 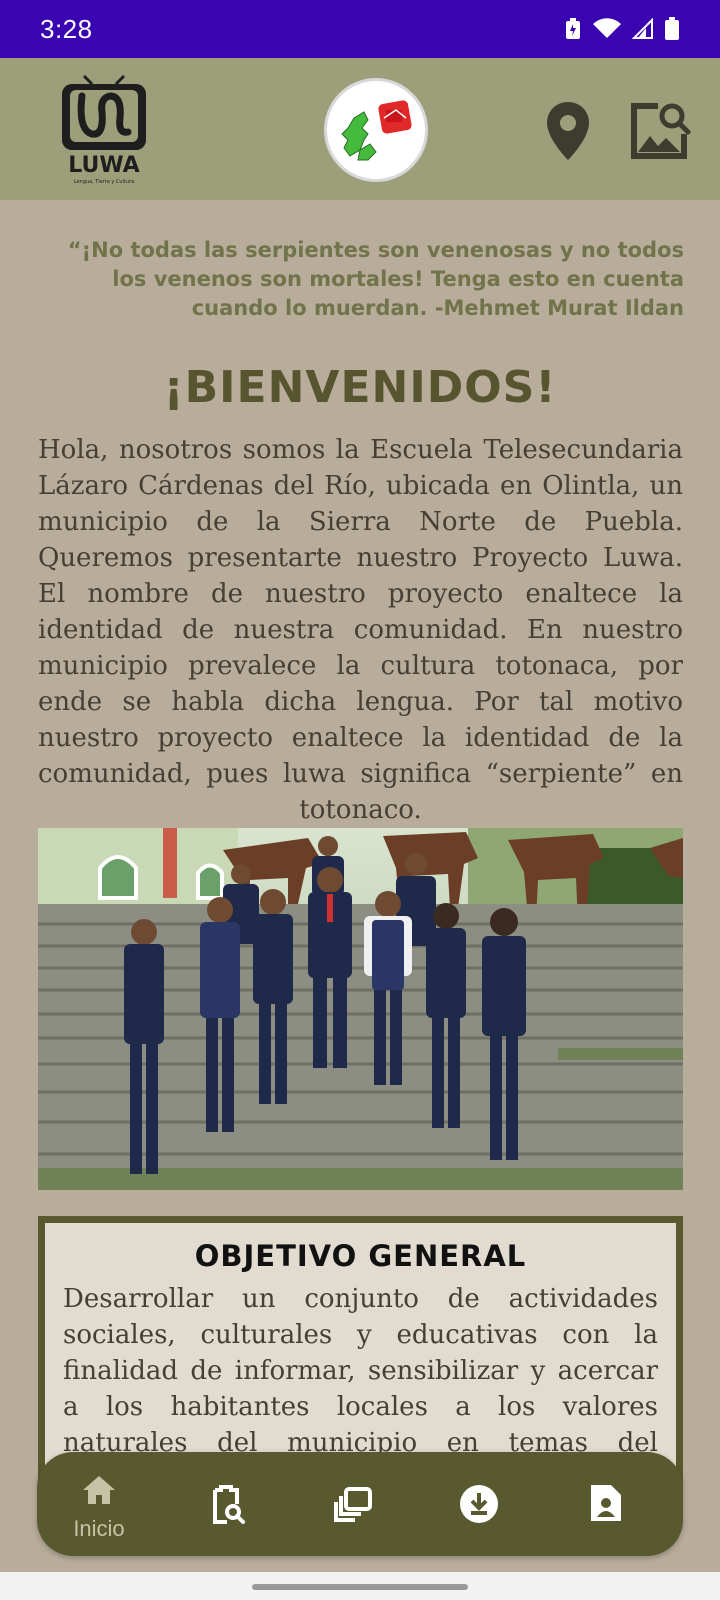 I want to click on document-icon, so click(x=606, y=1503).